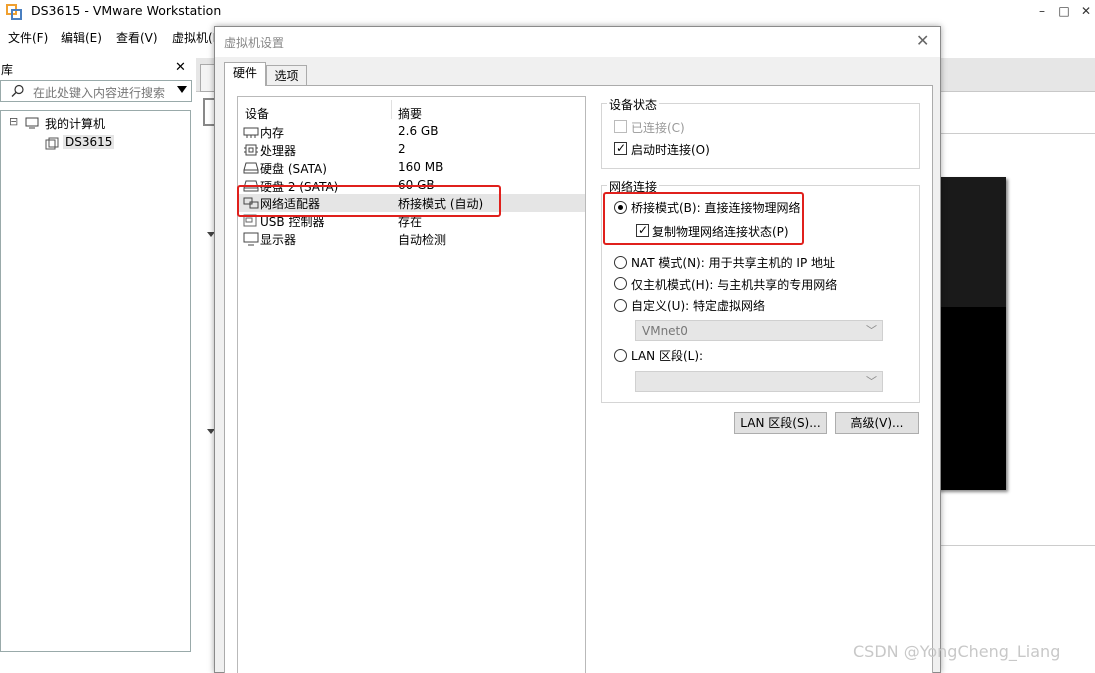 The height and width of the screenshot is (673, 1095). I want to click on custom-radio, so click(620, 305).